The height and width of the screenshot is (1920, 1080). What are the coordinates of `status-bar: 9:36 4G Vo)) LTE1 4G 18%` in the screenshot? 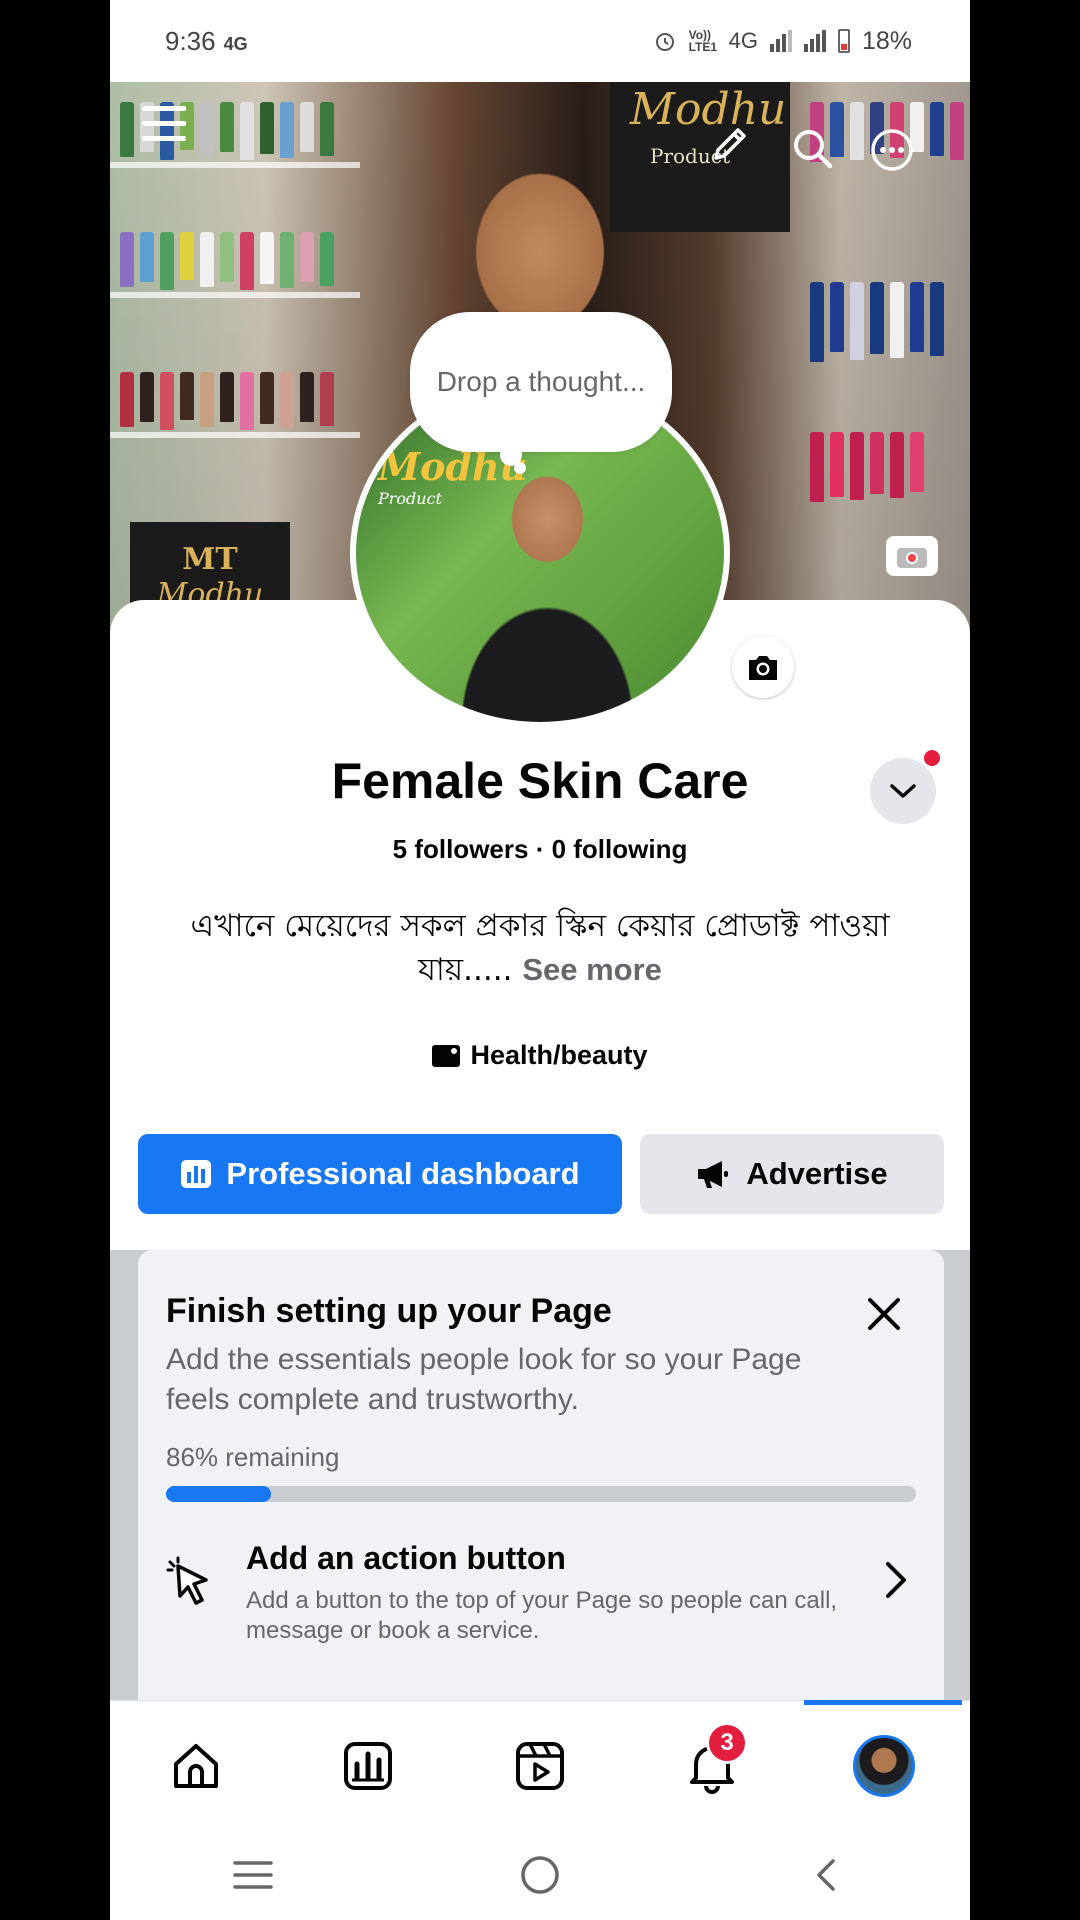 It's located at (540, 41).